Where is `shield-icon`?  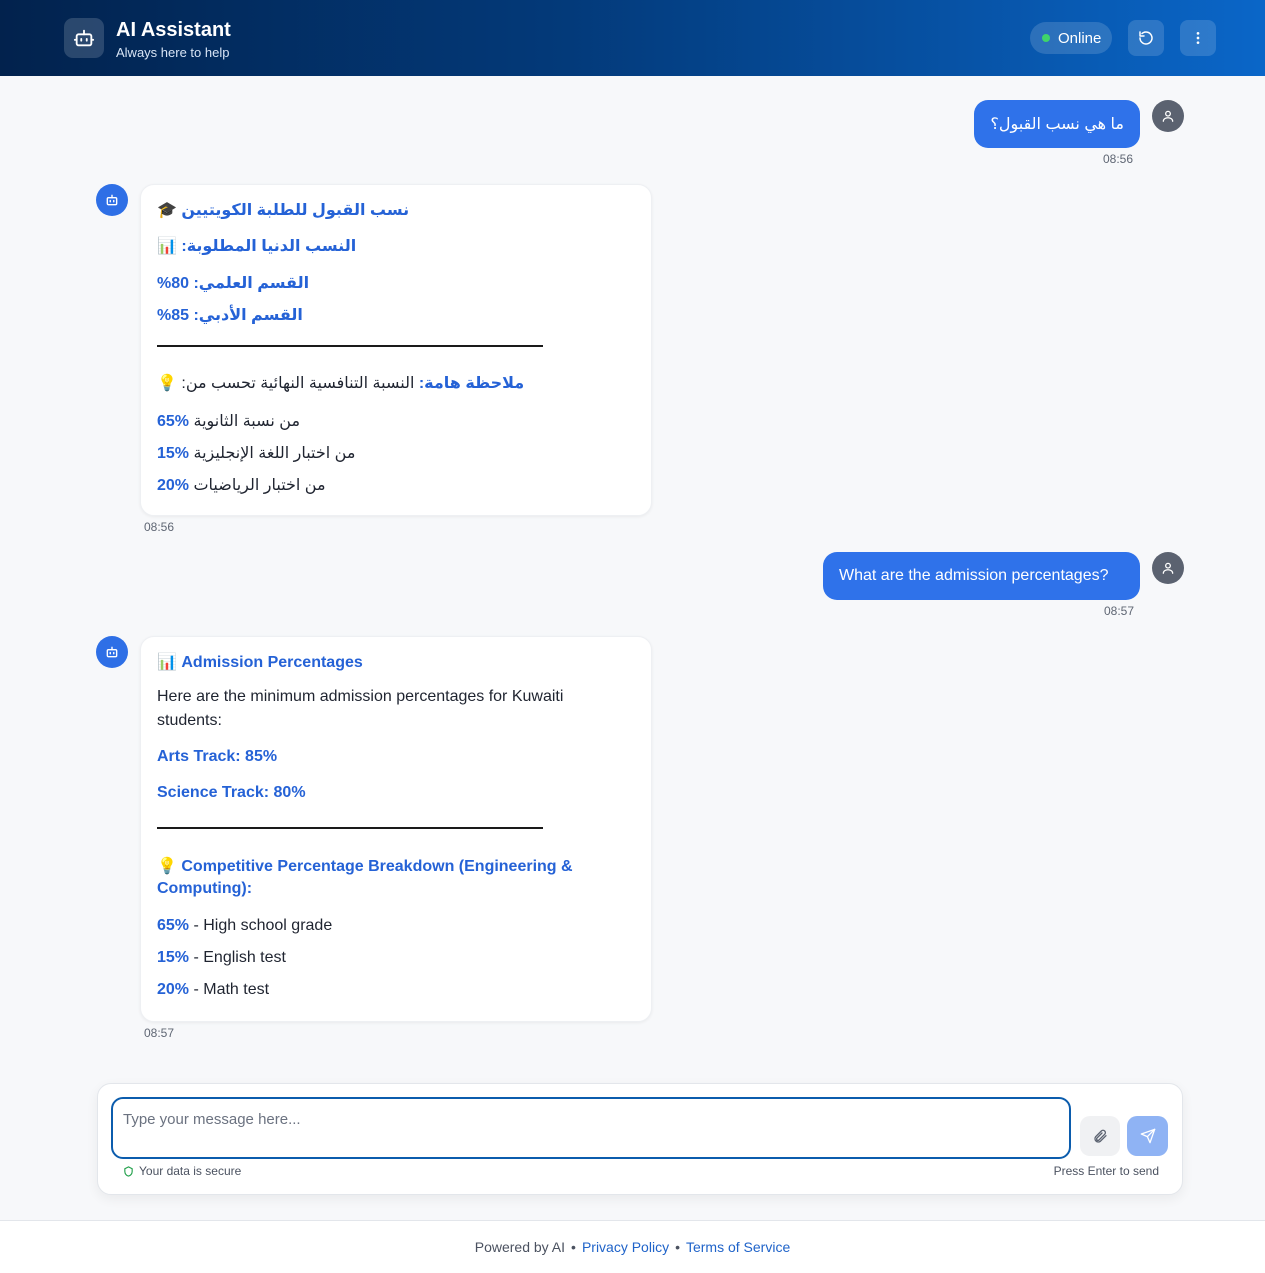 shield-icon is located at coordinates (128, 1171).